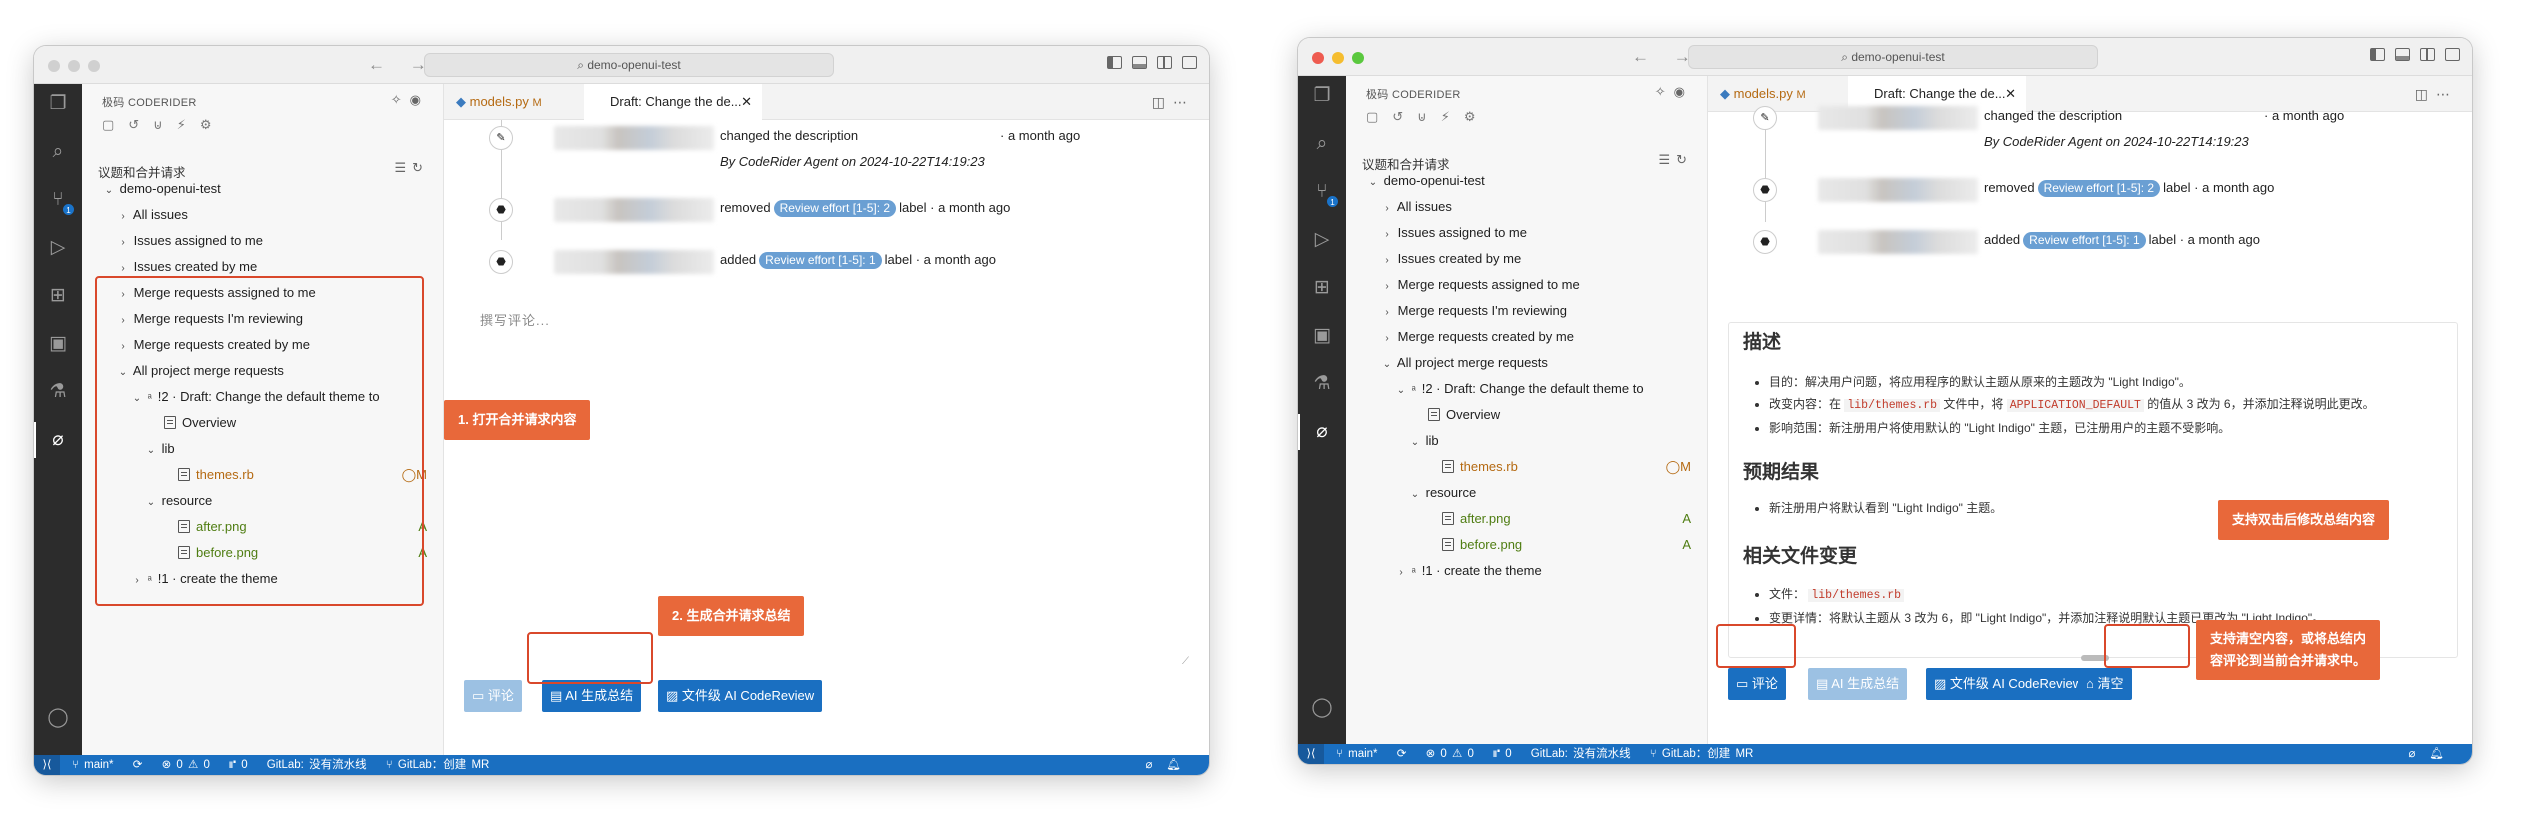 The image size is (2528, 839). Describe the element at coordinates (1526, 415) in the screenshot. I see `tree-item-overview: Overview` at that location.